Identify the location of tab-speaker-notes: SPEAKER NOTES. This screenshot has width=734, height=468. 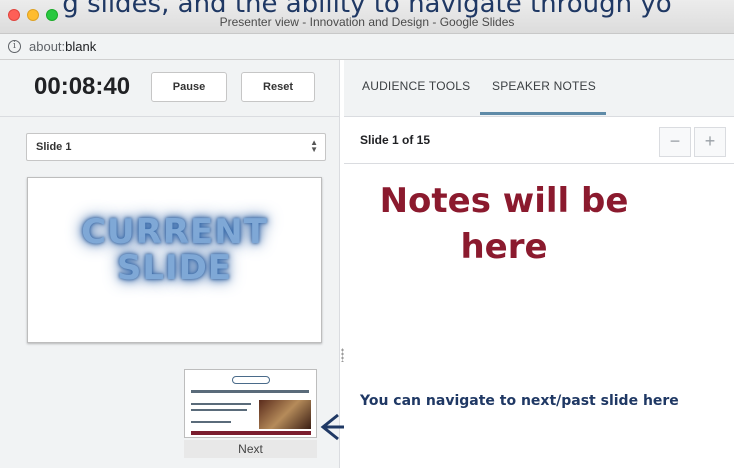
(544, 86).